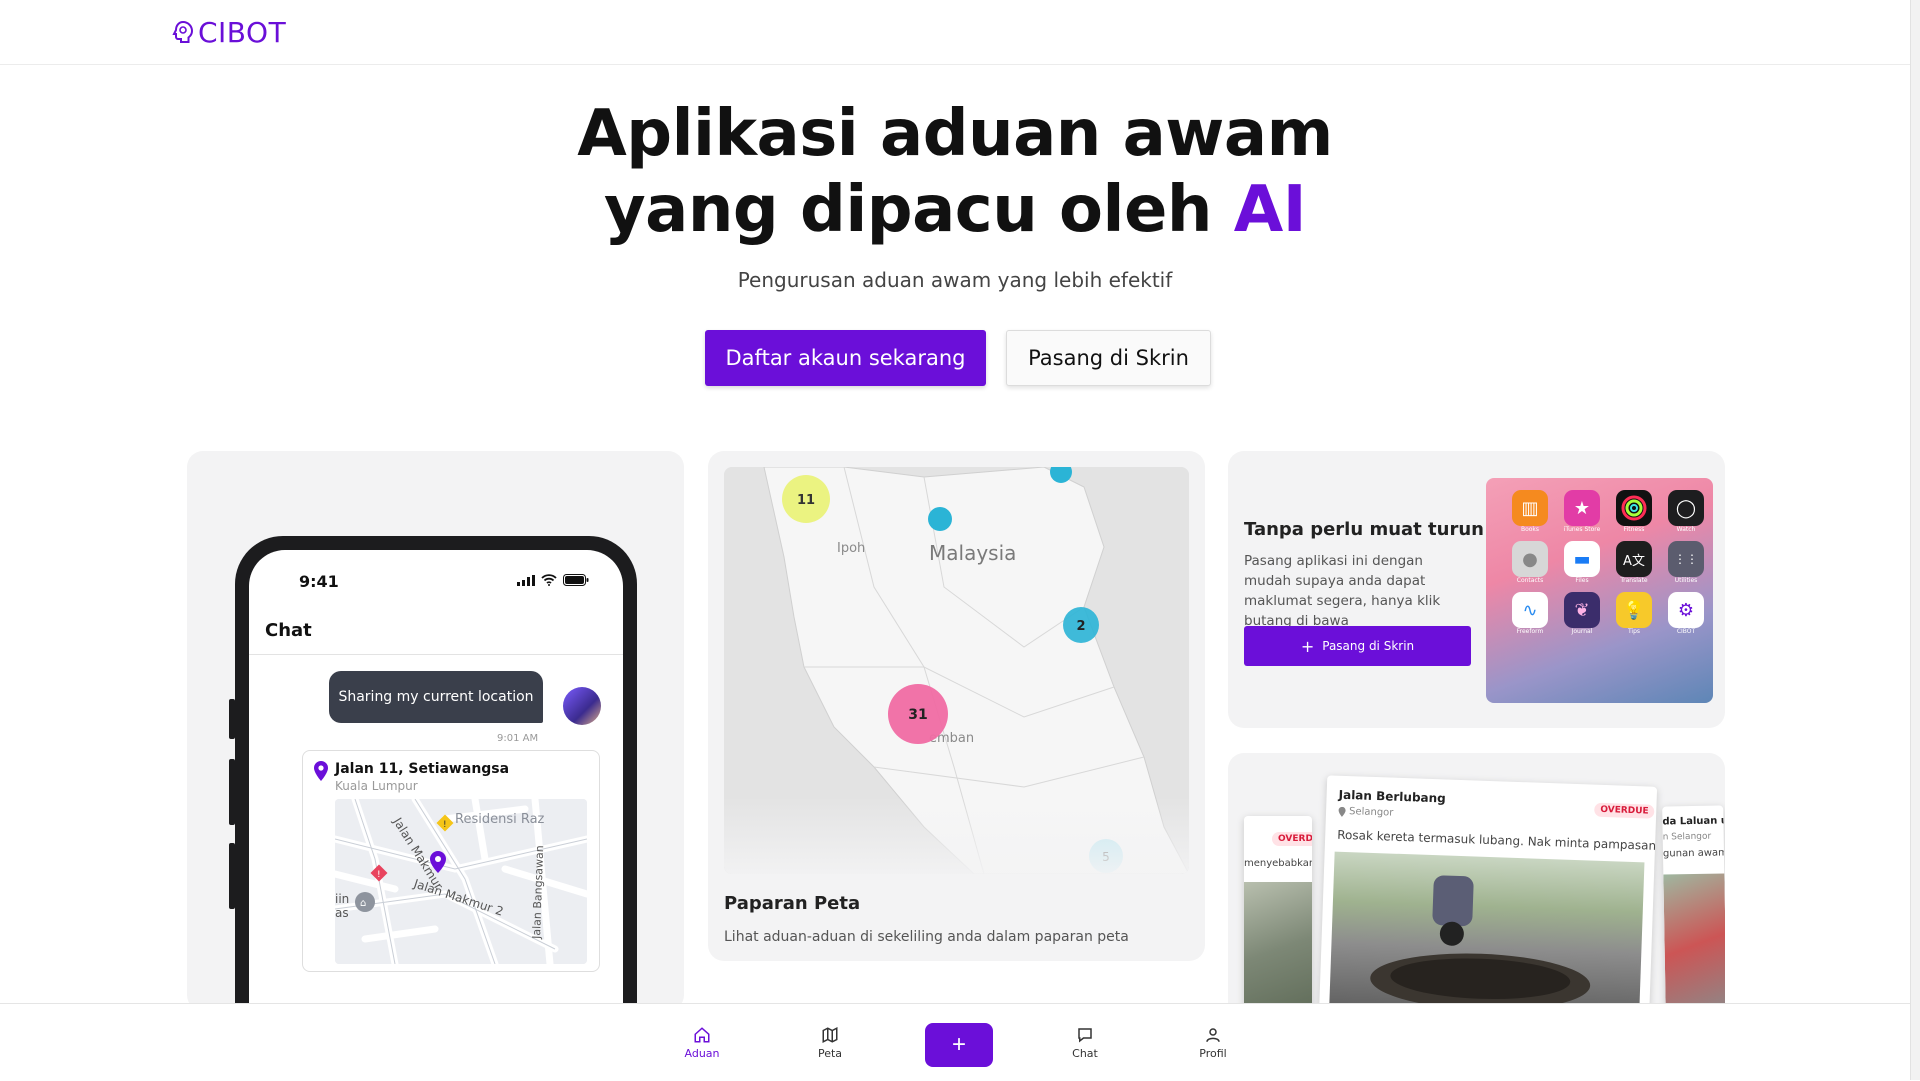 Image resolution: width=1920 pixels, height=1081 pixels. What do you see at coordinates (955, 32) in the screenshot?
I see `top-bar` at bounding box center [955, 32].